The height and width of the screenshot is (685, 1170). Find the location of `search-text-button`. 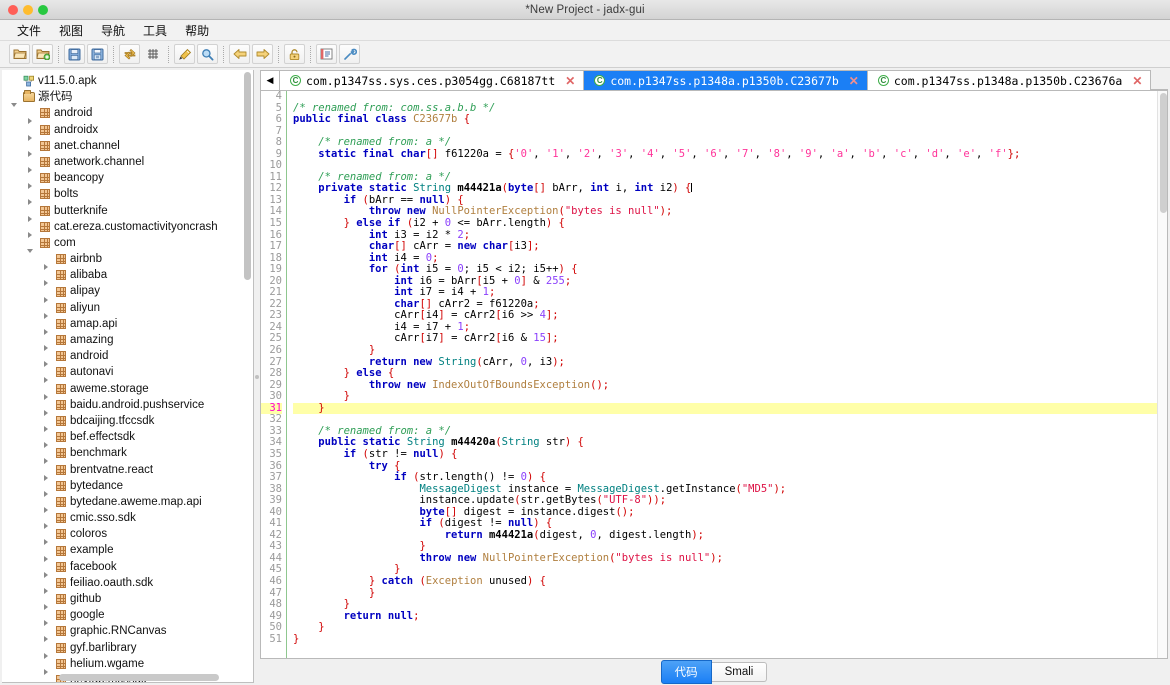

search-text-button is located at coordinates (207, 54).